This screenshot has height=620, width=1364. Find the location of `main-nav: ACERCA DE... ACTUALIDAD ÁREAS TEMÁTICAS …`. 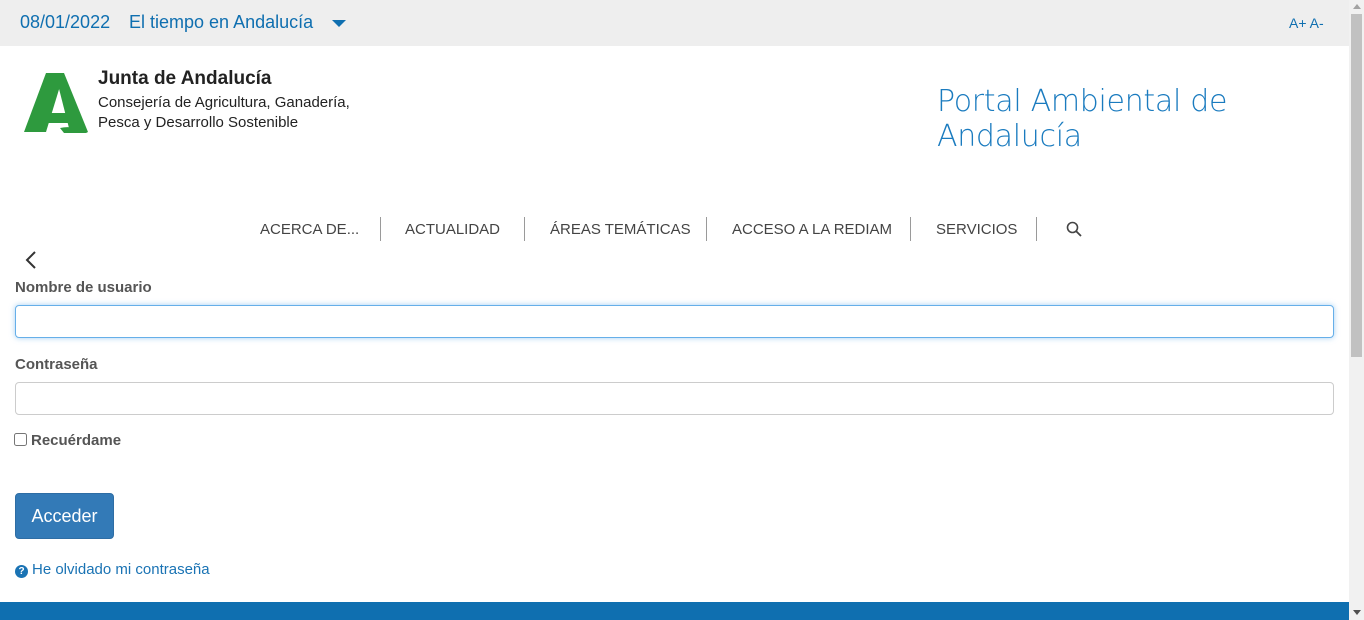

main-nav: ACERCA DE... ACTUALIDAD ÁREAS TEMÁTICAS … is located at coordinates (674, 229).